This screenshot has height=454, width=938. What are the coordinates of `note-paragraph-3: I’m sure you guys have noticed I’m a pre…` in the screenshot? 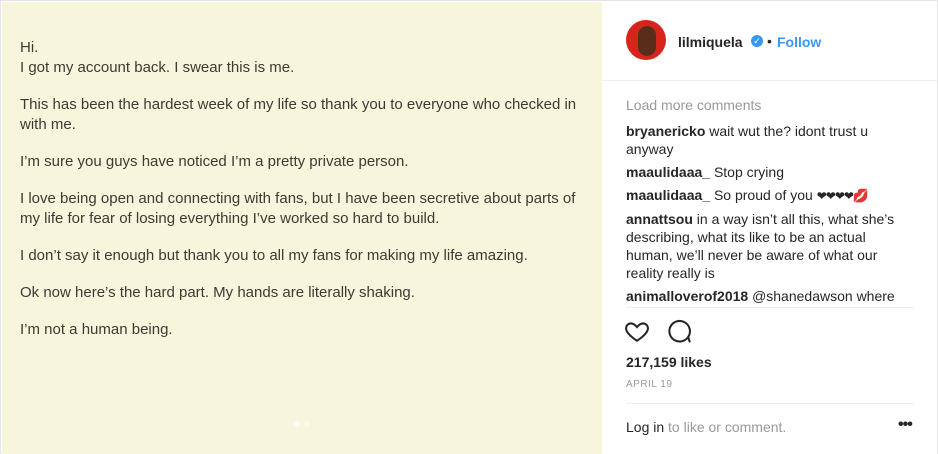 It's located at (214, 161).